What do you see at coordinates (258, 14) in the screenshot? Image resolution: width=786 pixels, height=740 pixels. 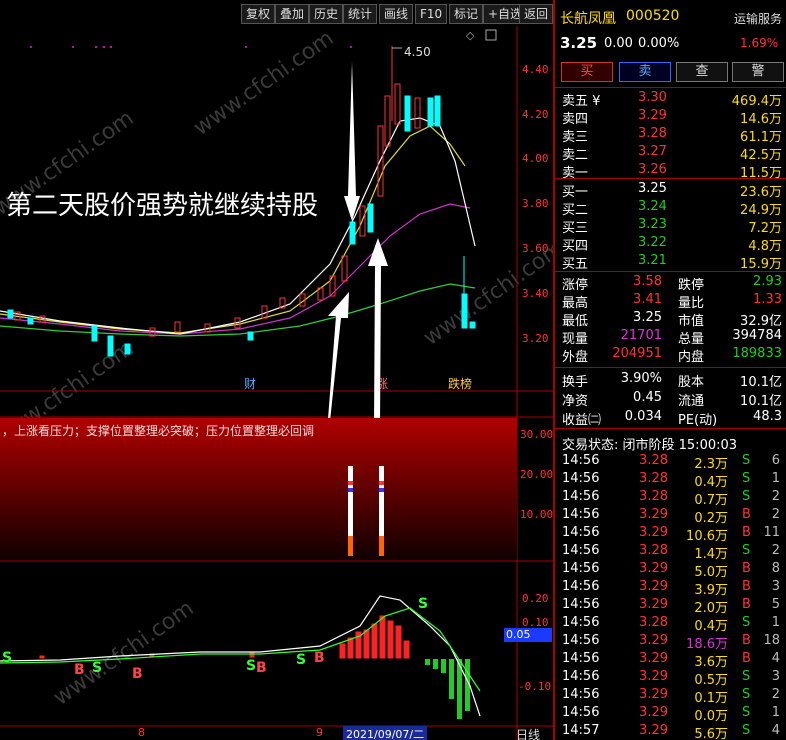 I see `fuquan-button: 复权` at bounding box center [258, 14].